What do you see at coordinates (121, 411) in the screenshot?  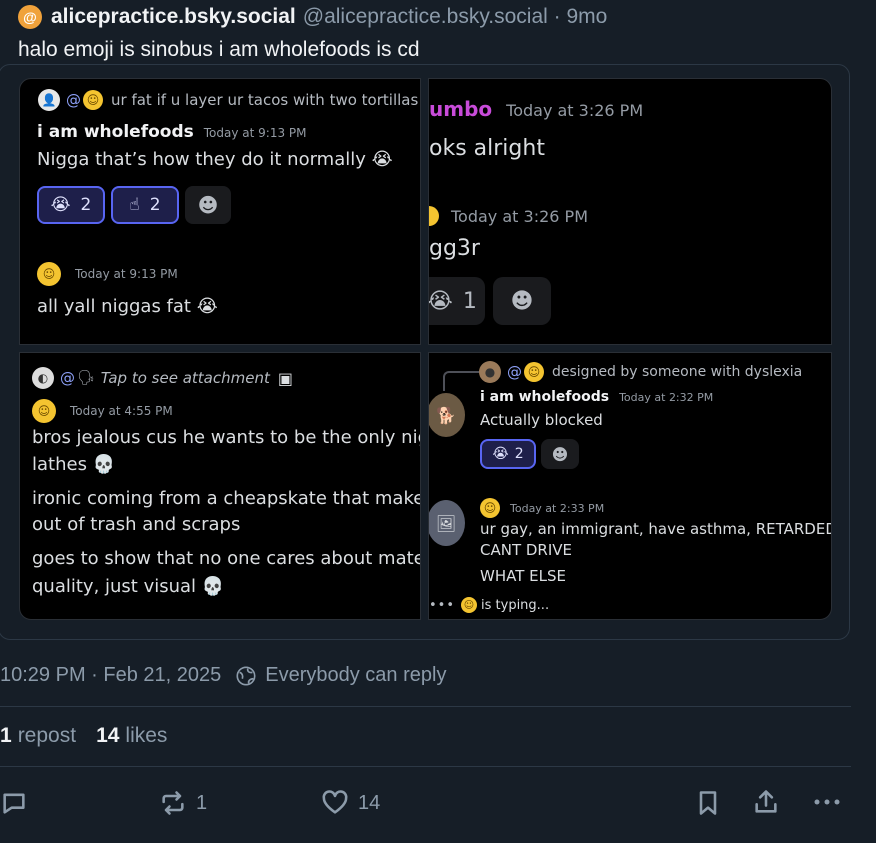 I see `timestamp: Today at 4:55 PM` at bounding box center [121, 411].